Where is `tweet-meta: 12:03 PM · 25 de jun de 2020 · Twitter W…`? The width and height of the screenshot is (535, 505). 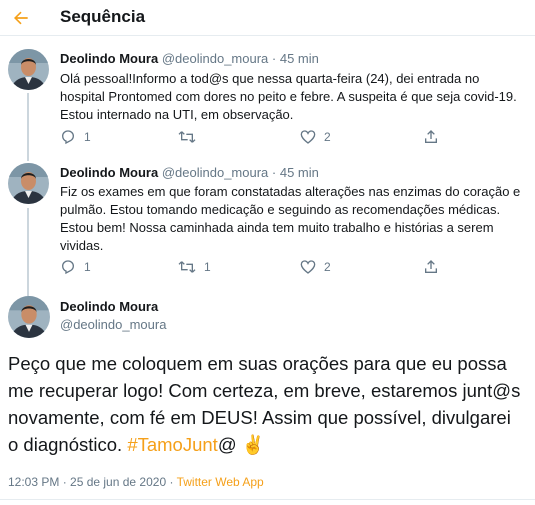 tweet-meta: 12:03 PM · 25 de jun de 2020 · Twitter W… is located at coordinates (136, 482).